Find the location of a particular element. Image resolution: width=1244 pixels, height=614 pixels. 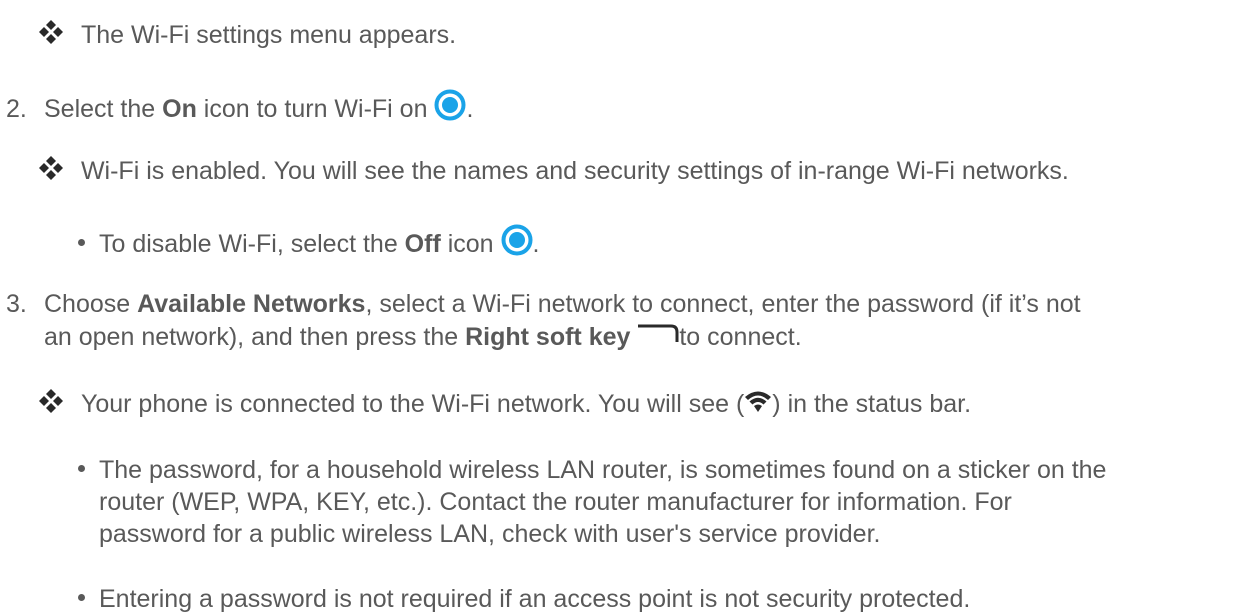

radio-on-icon is located at coordinates (450, 105).